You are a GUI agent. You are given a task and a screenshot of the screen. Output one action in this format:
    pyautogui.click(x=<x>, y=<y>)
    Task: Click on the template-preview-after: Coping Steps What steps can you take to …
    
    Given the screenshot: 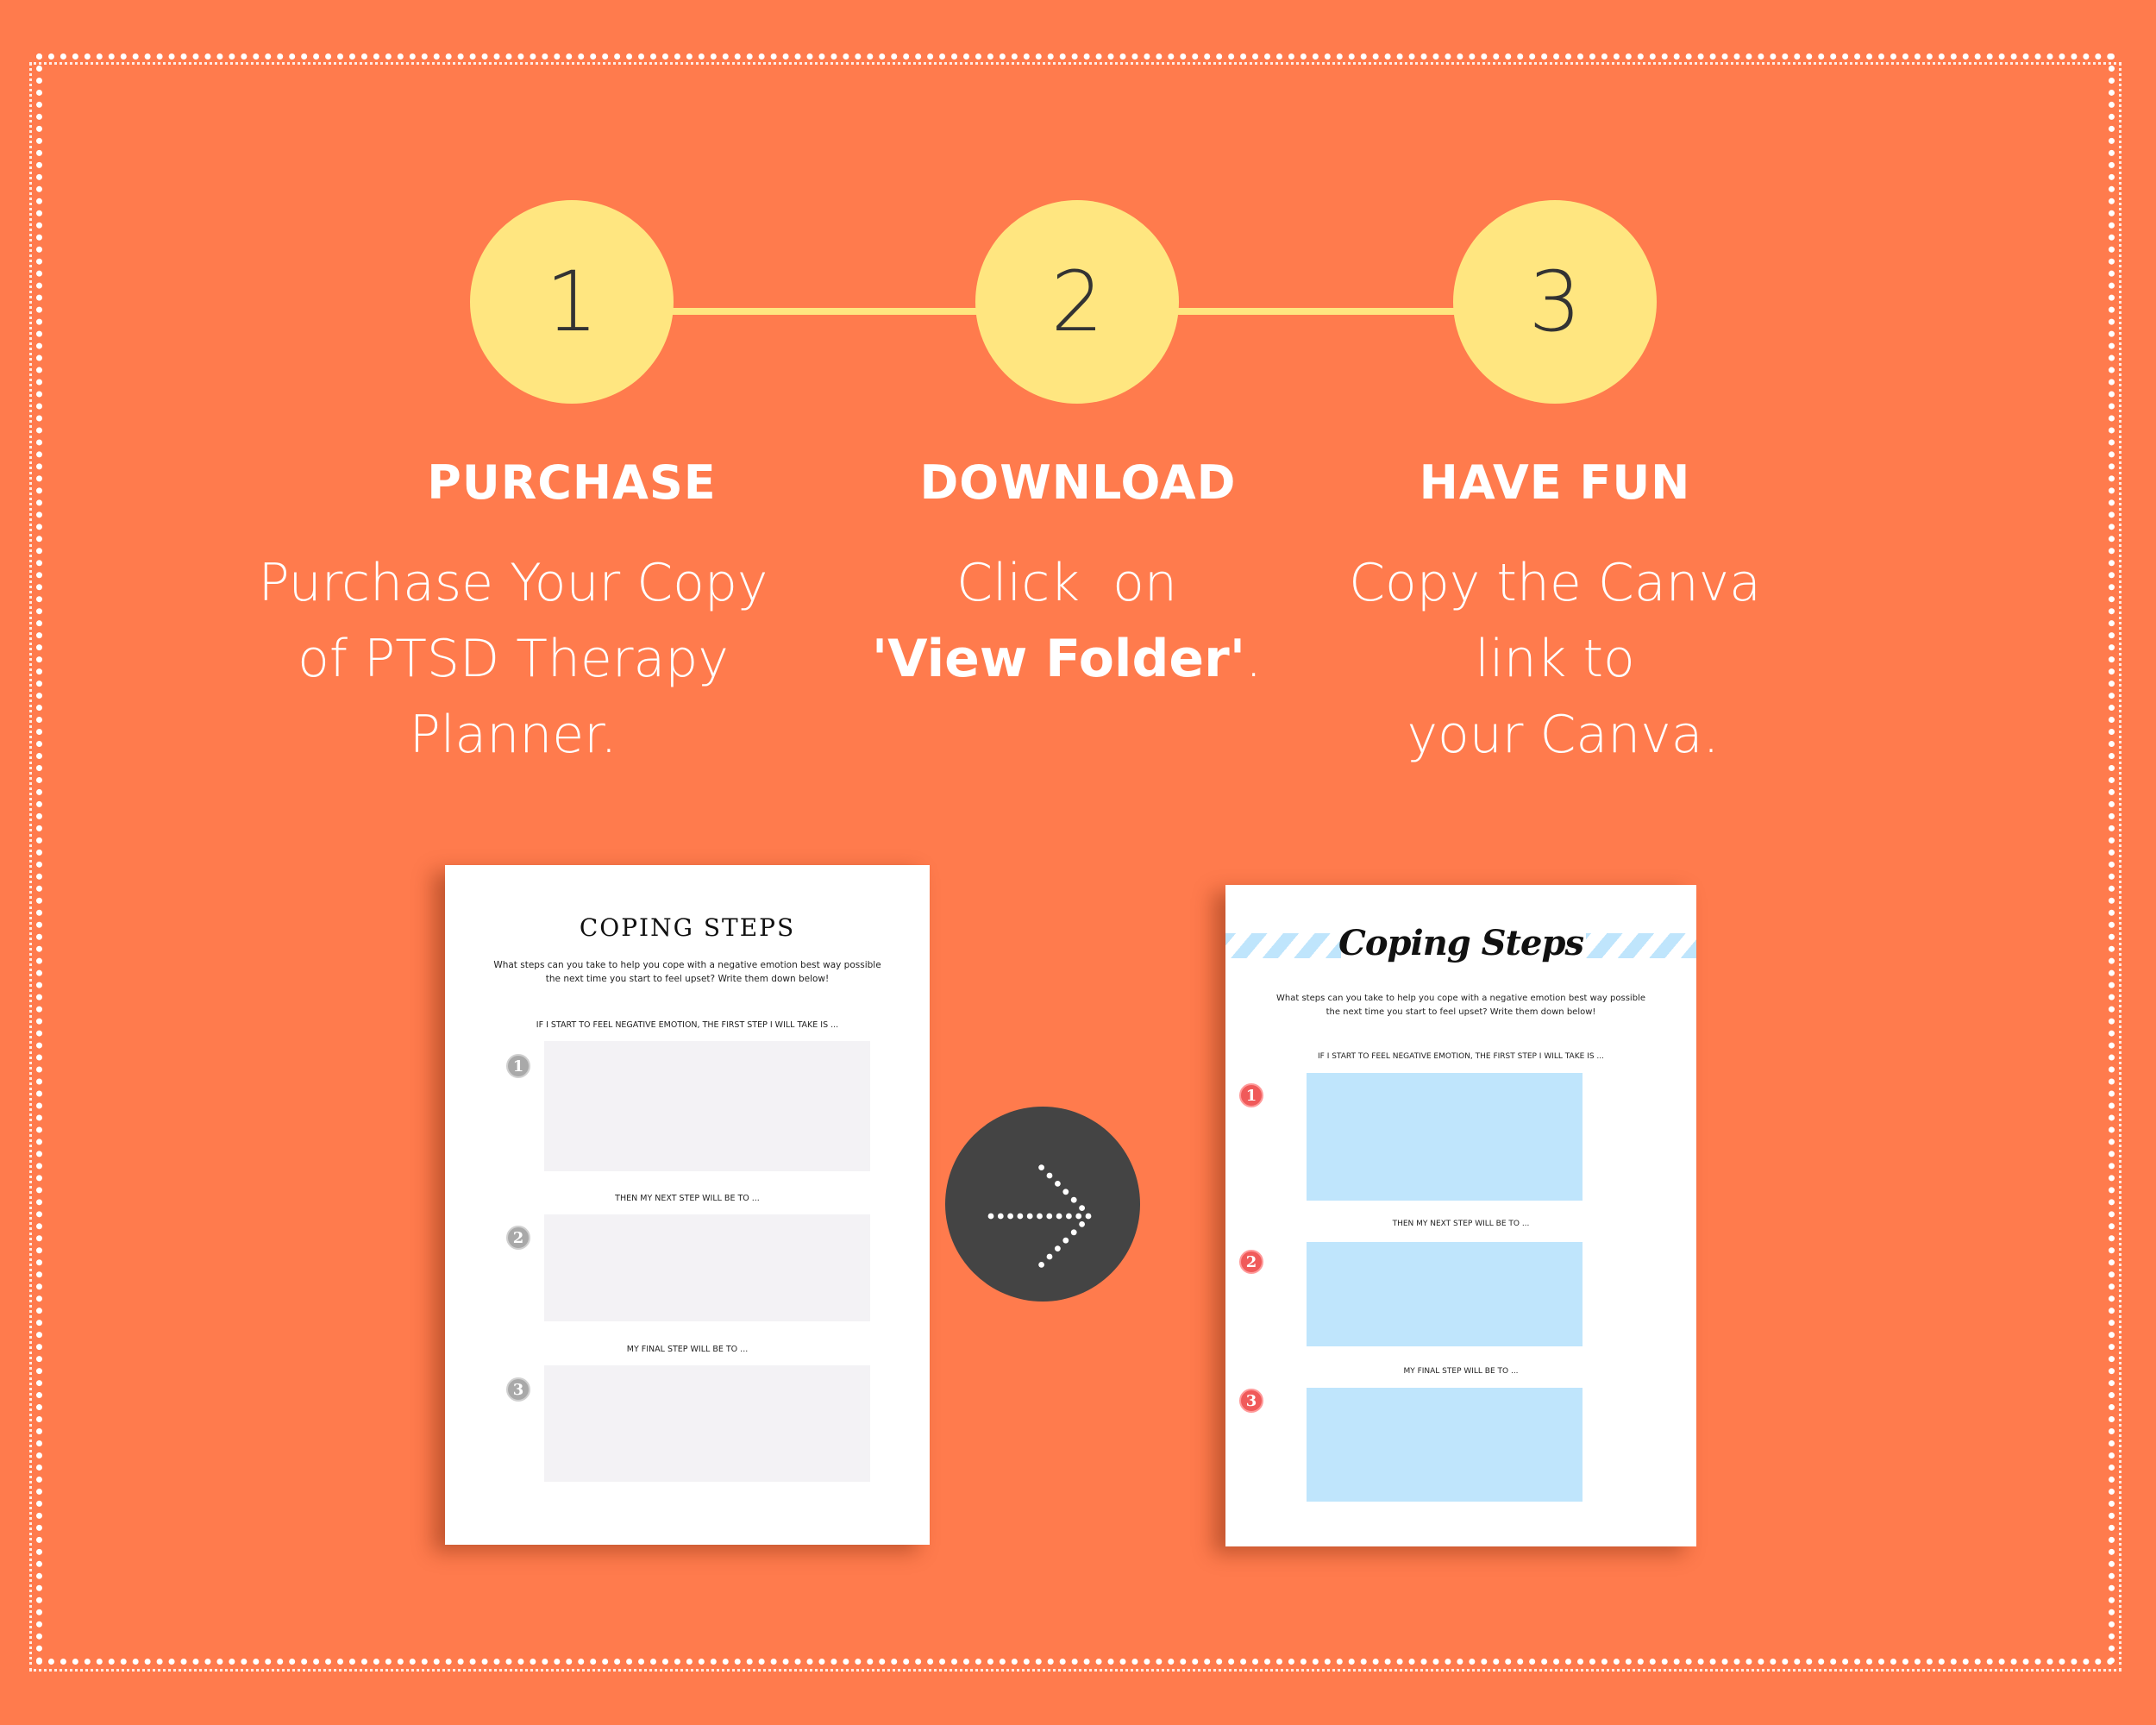 What is the action you would take?
    pyautogui.click(x=1460, y=1216)
    